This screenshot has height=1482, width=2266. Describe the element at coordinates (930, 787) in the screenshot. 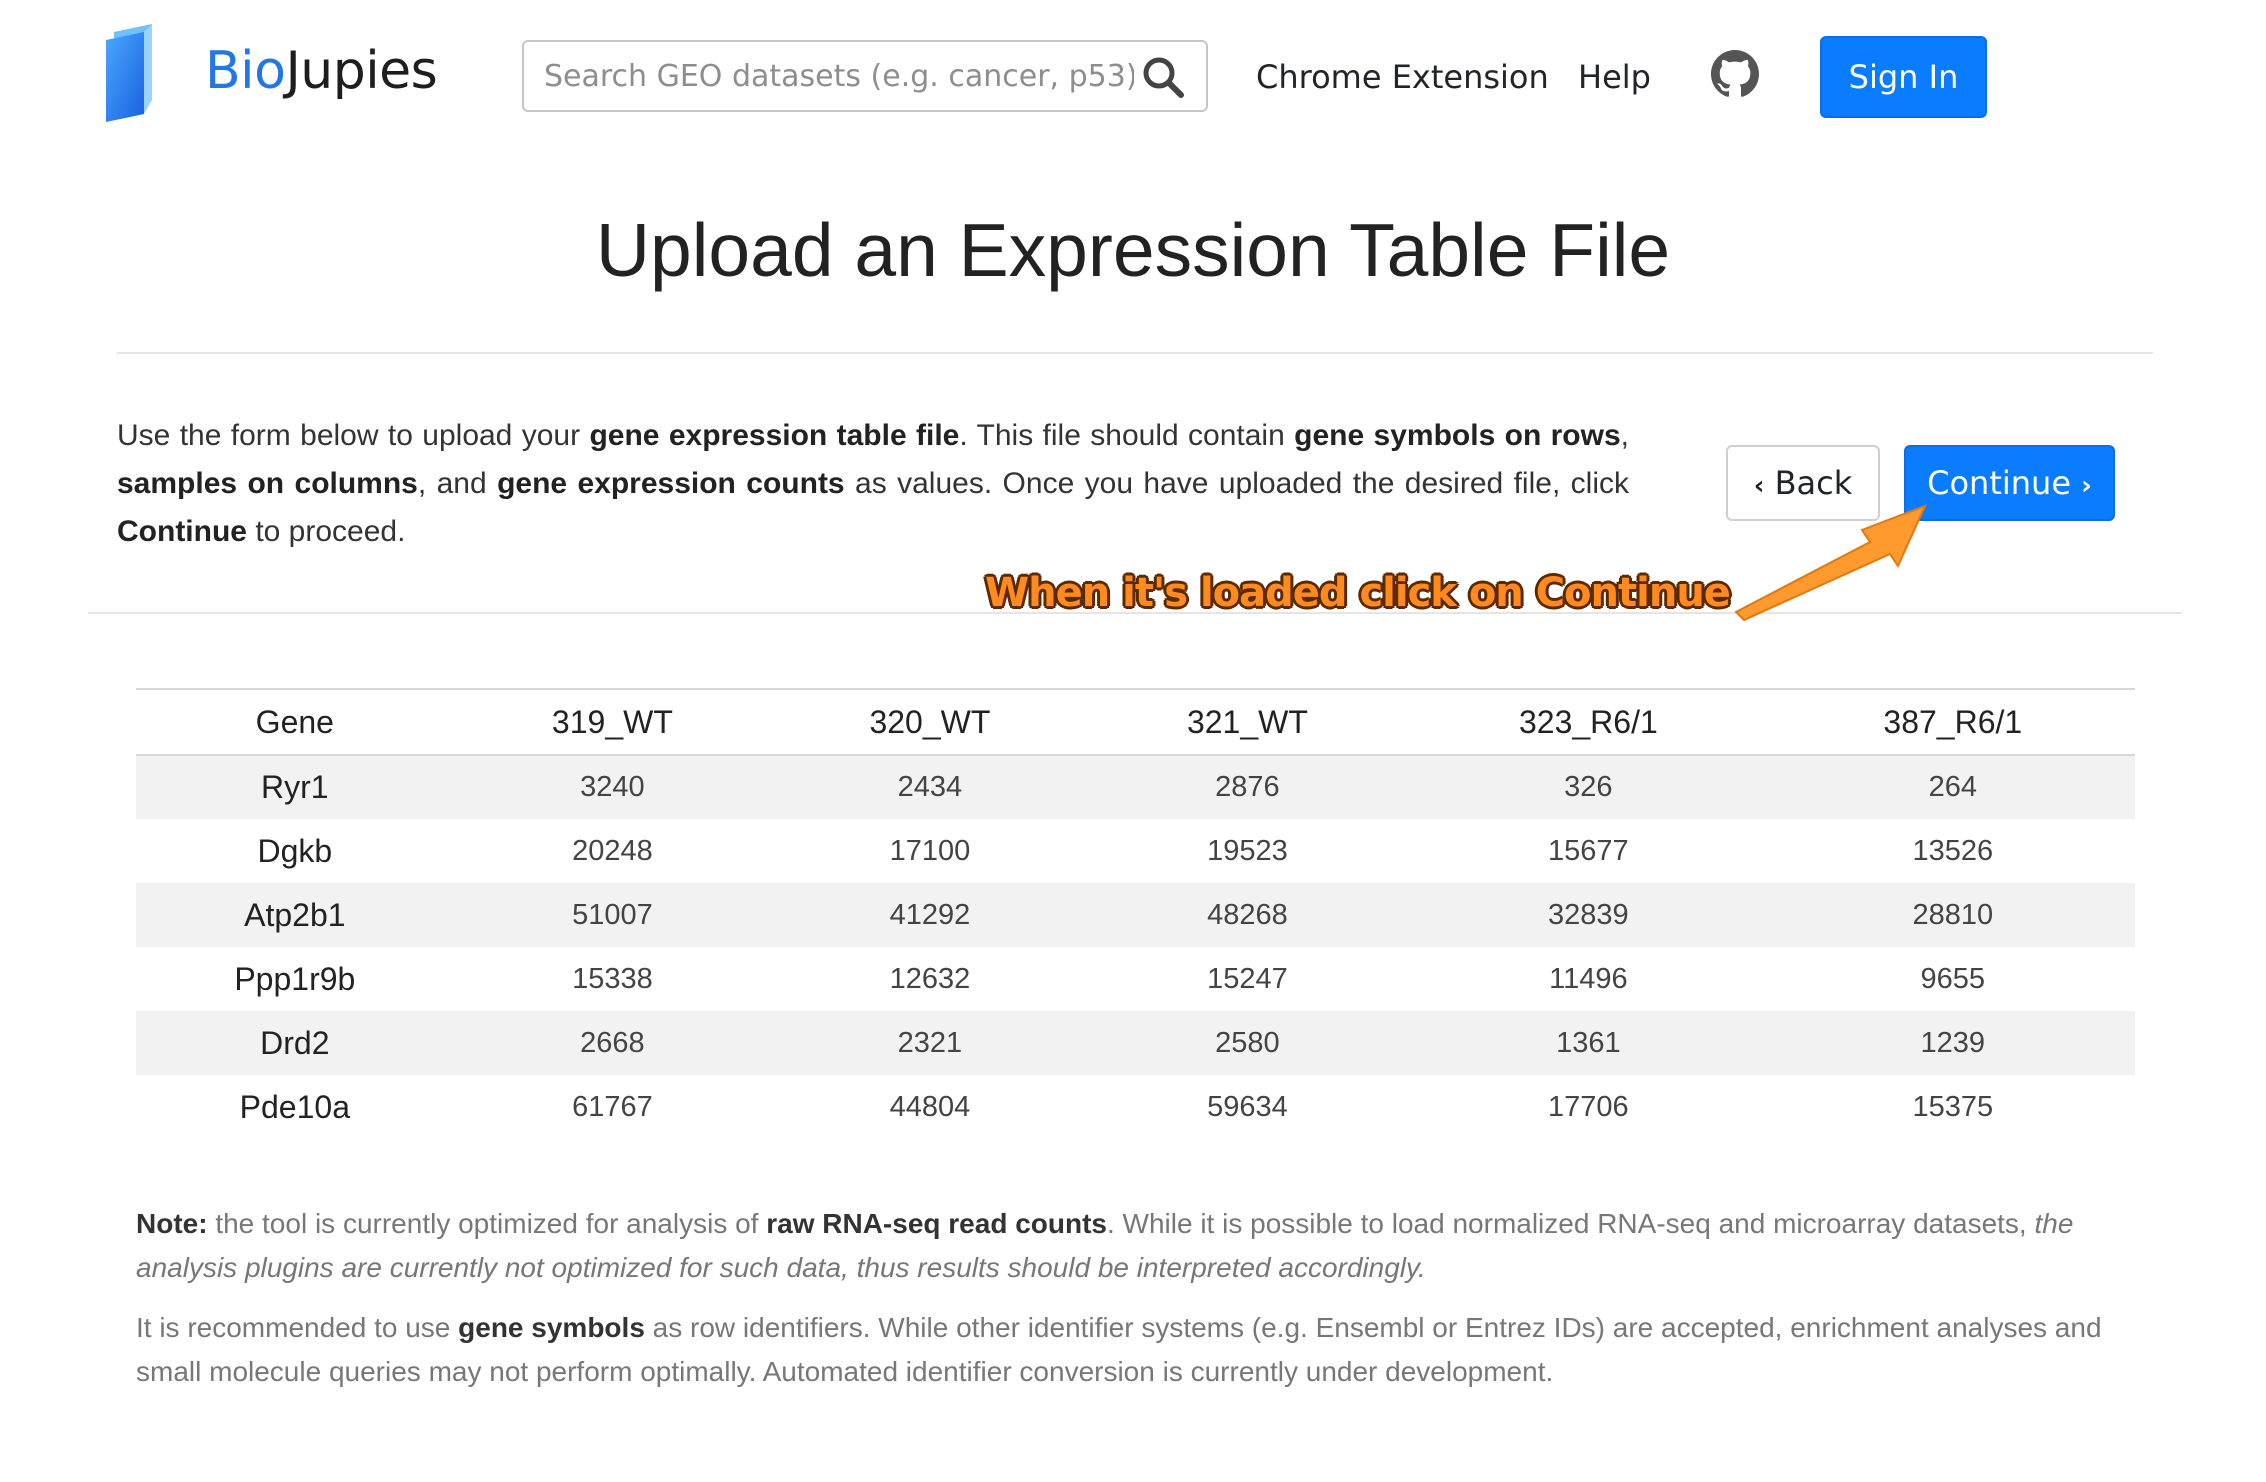

I see `value-cell: 2434` at that location.